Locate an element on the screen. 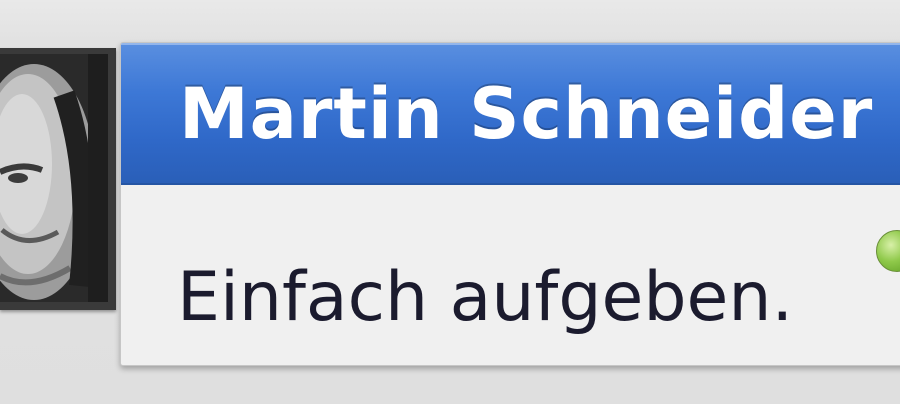 This screenshot has width=900, height=404. avatar-photo is located at coordinates (54, 178).